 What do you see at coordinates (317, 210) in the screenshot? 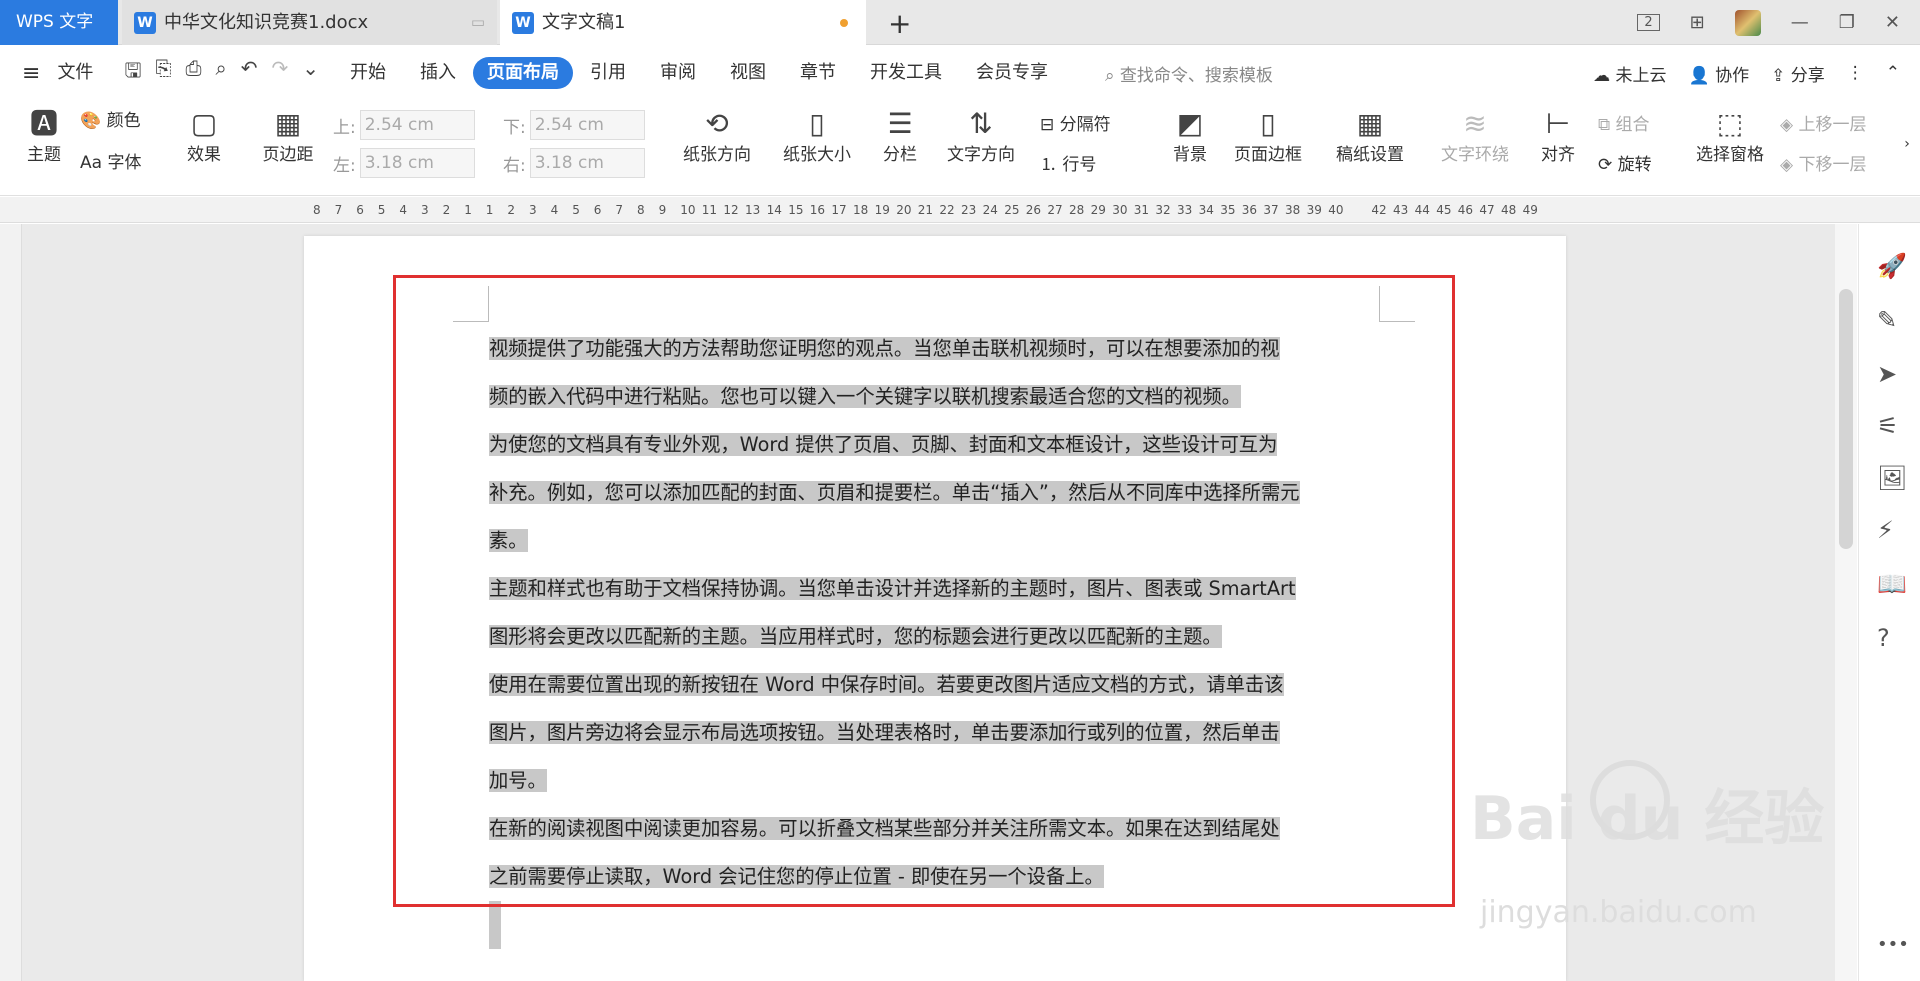
I see `ruler-tick-label: 8` at bounding box center [317, 210].